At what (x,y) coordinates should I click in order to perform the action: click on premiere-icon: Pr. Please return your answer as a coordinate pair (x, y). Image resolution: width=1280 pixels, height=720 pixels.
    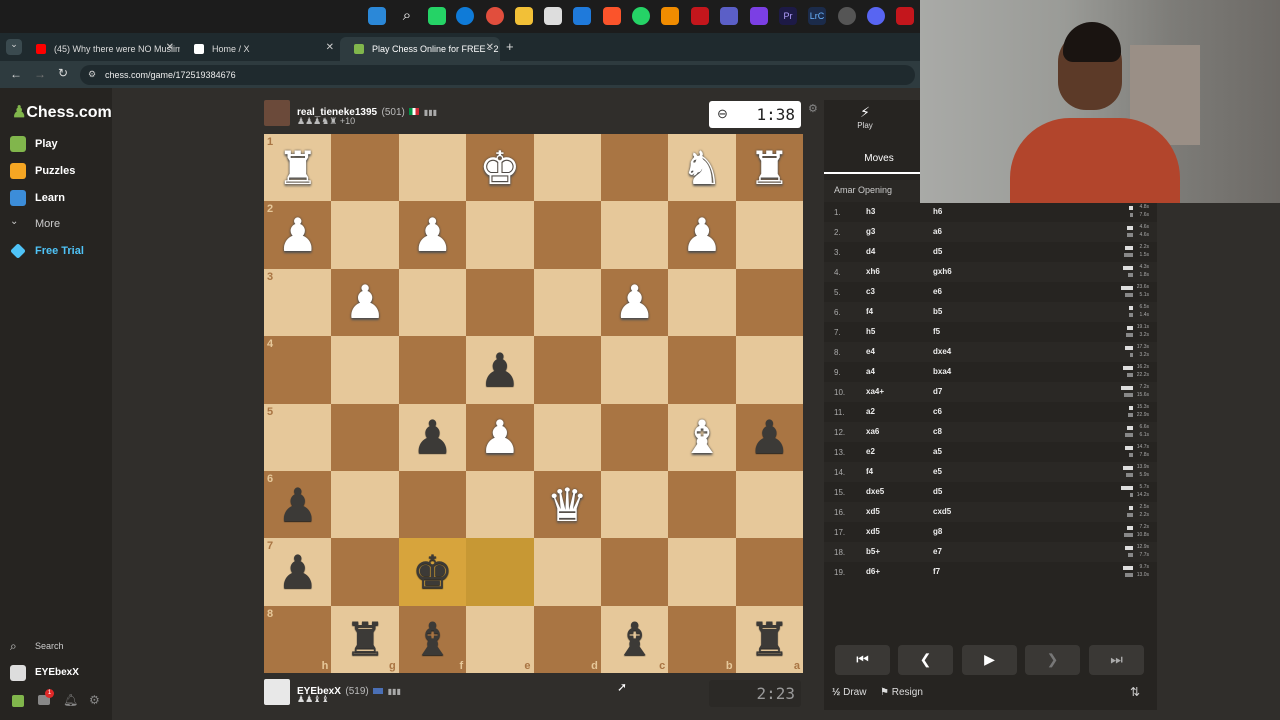
    Looking at the image, I should click on (788, 16).